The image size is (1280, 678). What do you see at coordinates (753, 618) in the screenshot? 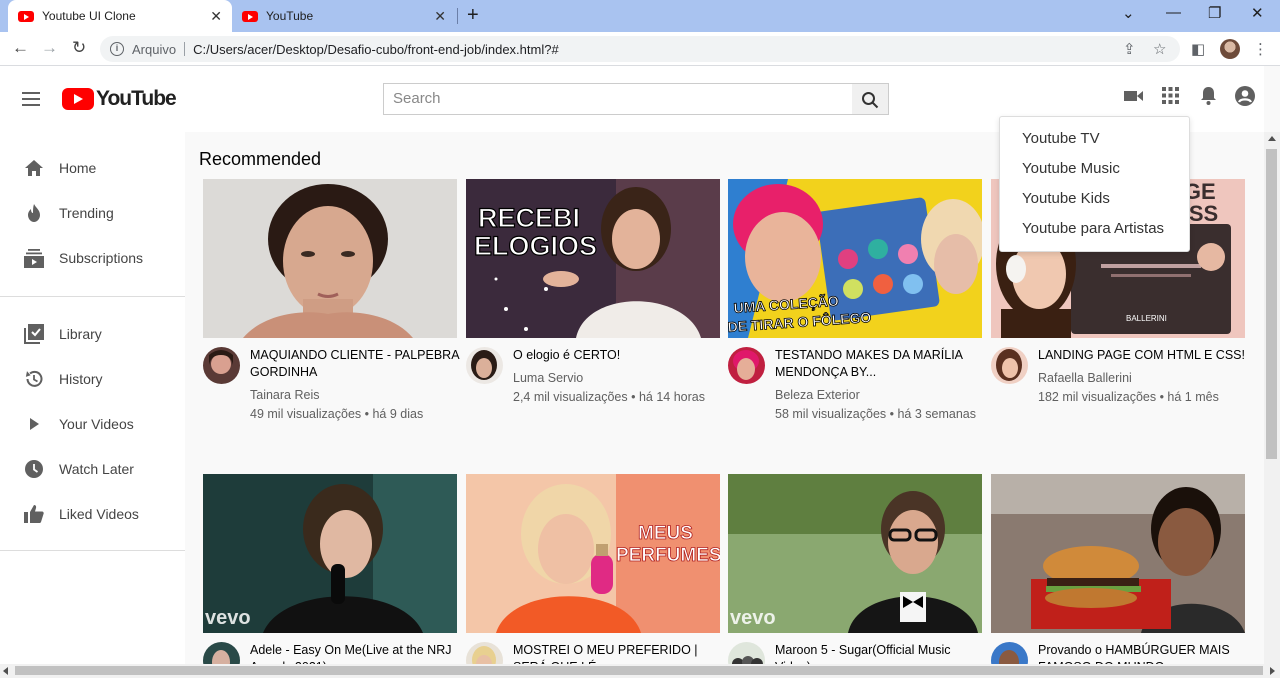
I see `svg-text: vevo` at bounding box center [753, 618].